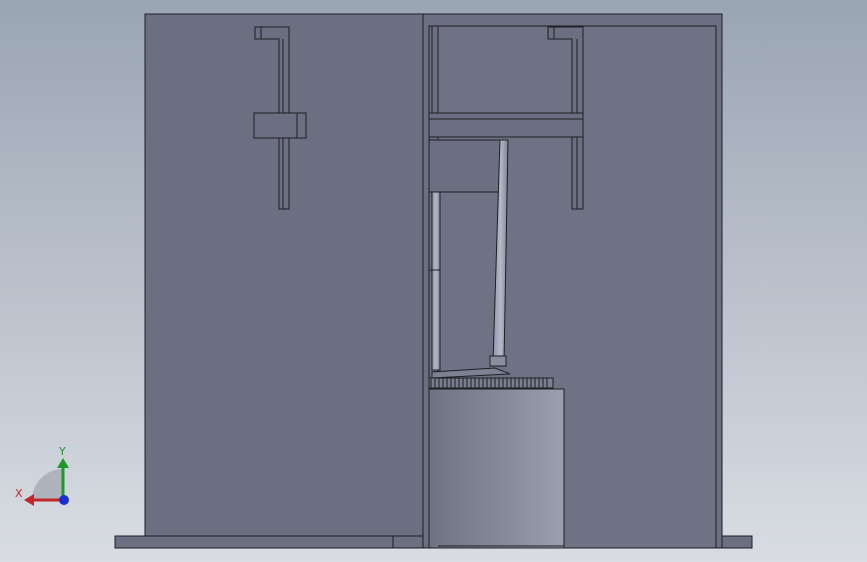  What do you see at coordinates (19, 493) in the screenshot?
I see `axis-x-label: X` at bounding box center [19, 493].